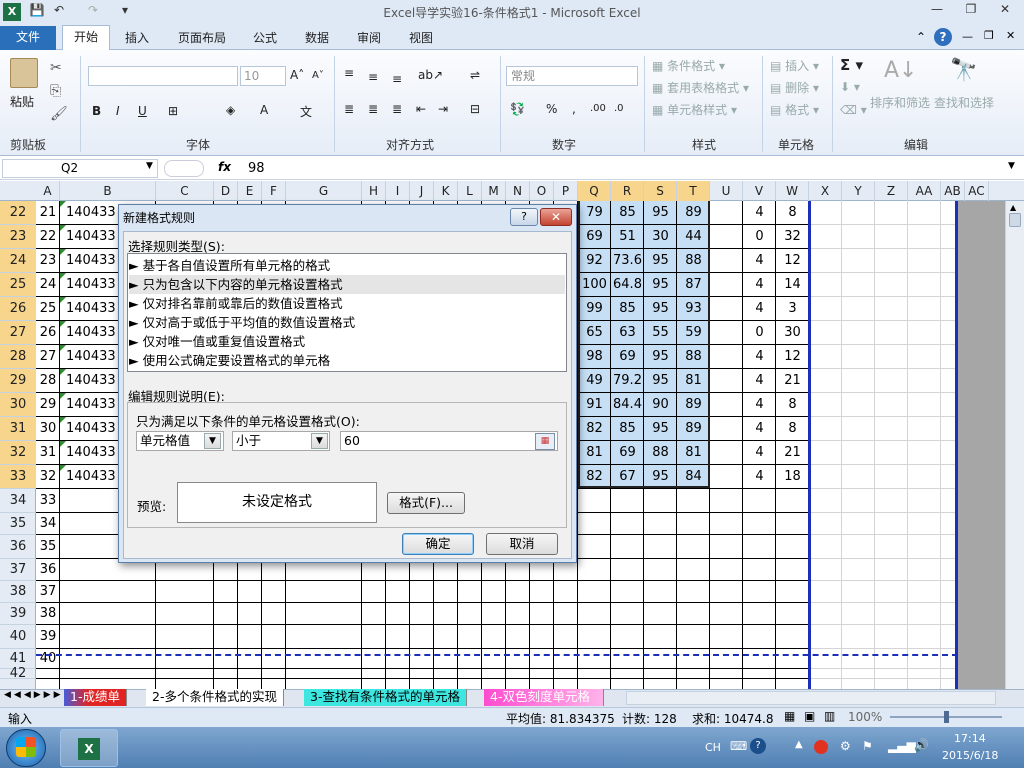 The height and width of the screenshot is (768, 1024). I want to click on row-header: 29, so click(18, 381).